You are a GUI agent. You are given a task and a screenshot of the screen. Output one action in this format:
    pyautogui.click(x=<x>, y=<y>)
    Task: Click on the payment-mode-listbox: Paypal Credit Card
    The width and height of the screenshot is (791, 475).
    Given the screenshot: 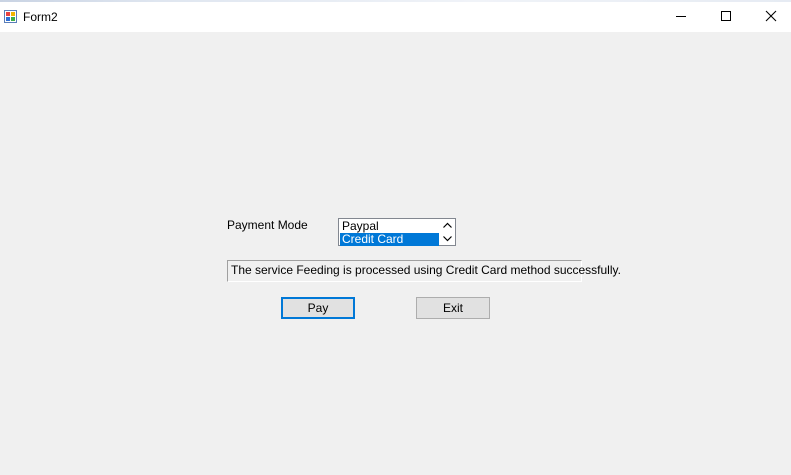 What is the action you would take?
    pyautogui.click(x=397, y=232)
    